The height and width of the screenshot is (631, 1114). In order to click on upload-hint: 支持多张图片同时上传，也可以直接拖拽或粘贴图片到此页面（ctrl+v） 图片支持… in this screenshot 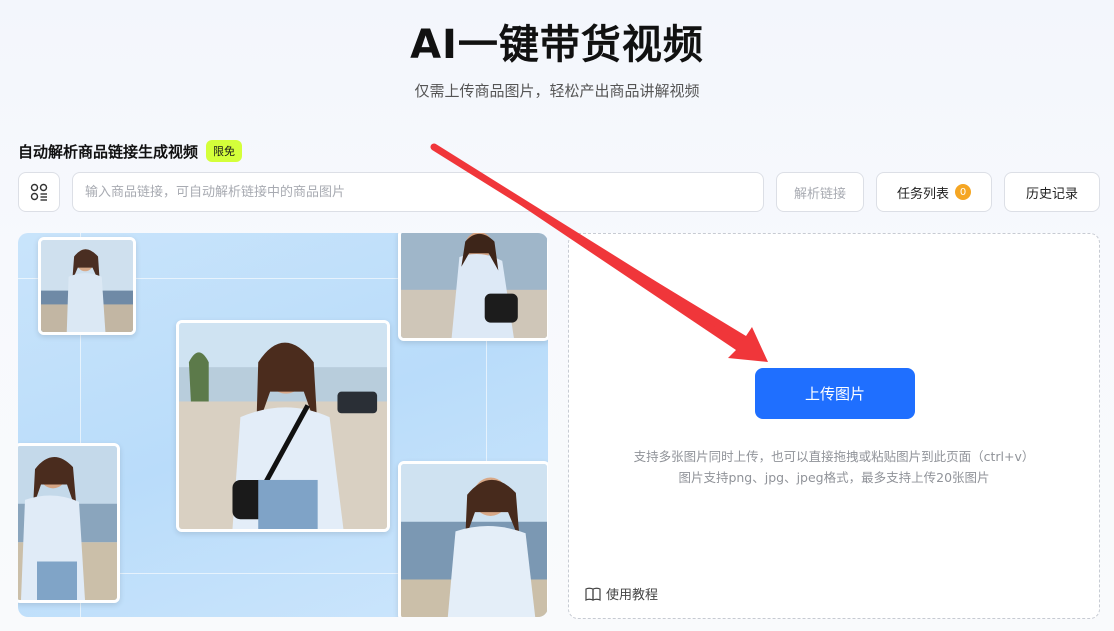, I will do `click(834, 467)`.